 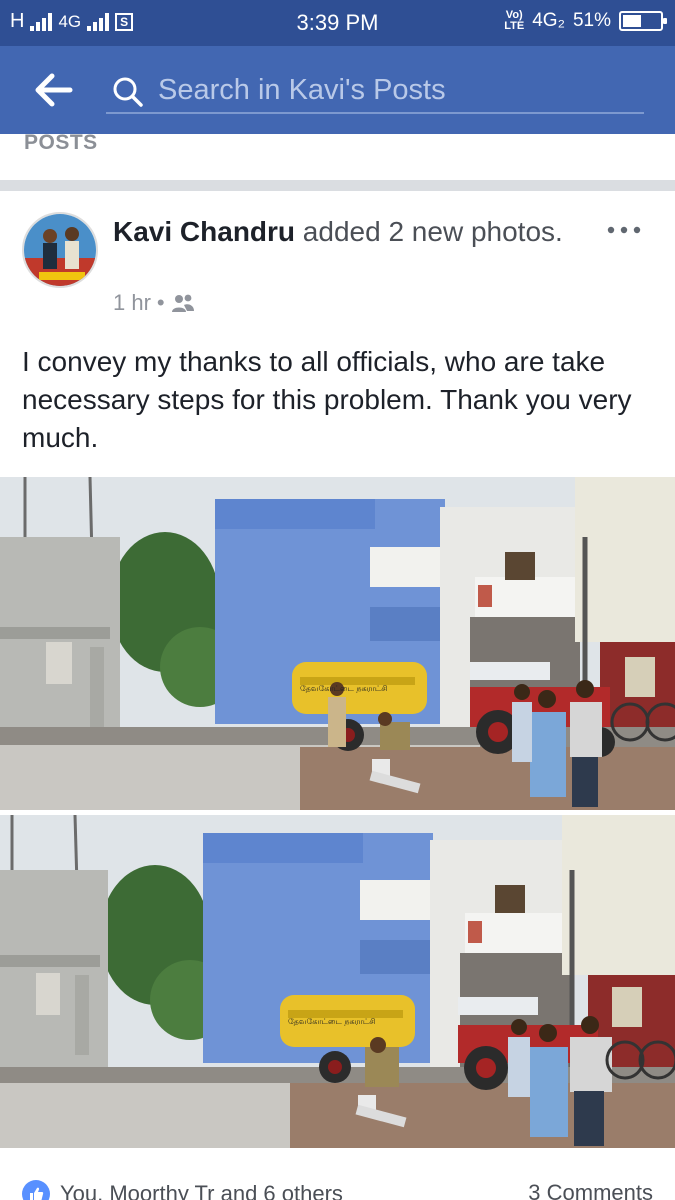 I want to click on author-name: Kavi Chandru, so click(x=204, y=231).